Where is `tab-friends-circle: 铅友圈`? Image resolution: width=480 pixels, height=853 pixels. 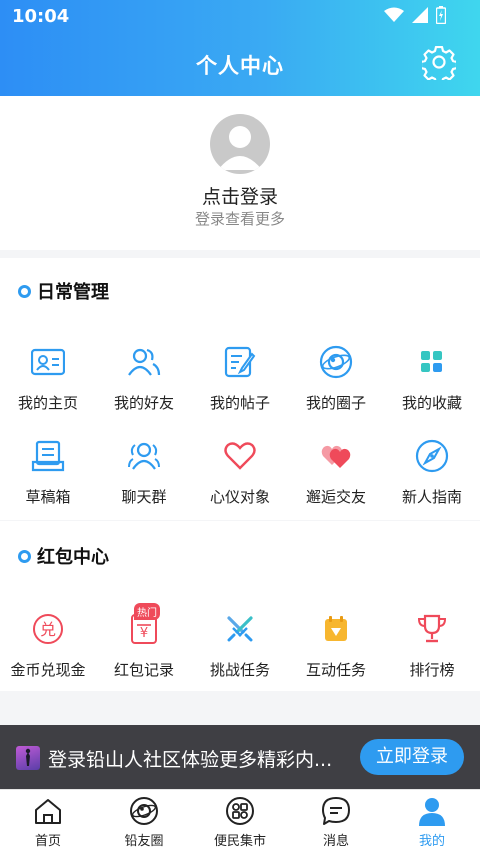
tab-friends-circle: 铅友圈 is located at coordinates (144, 821).